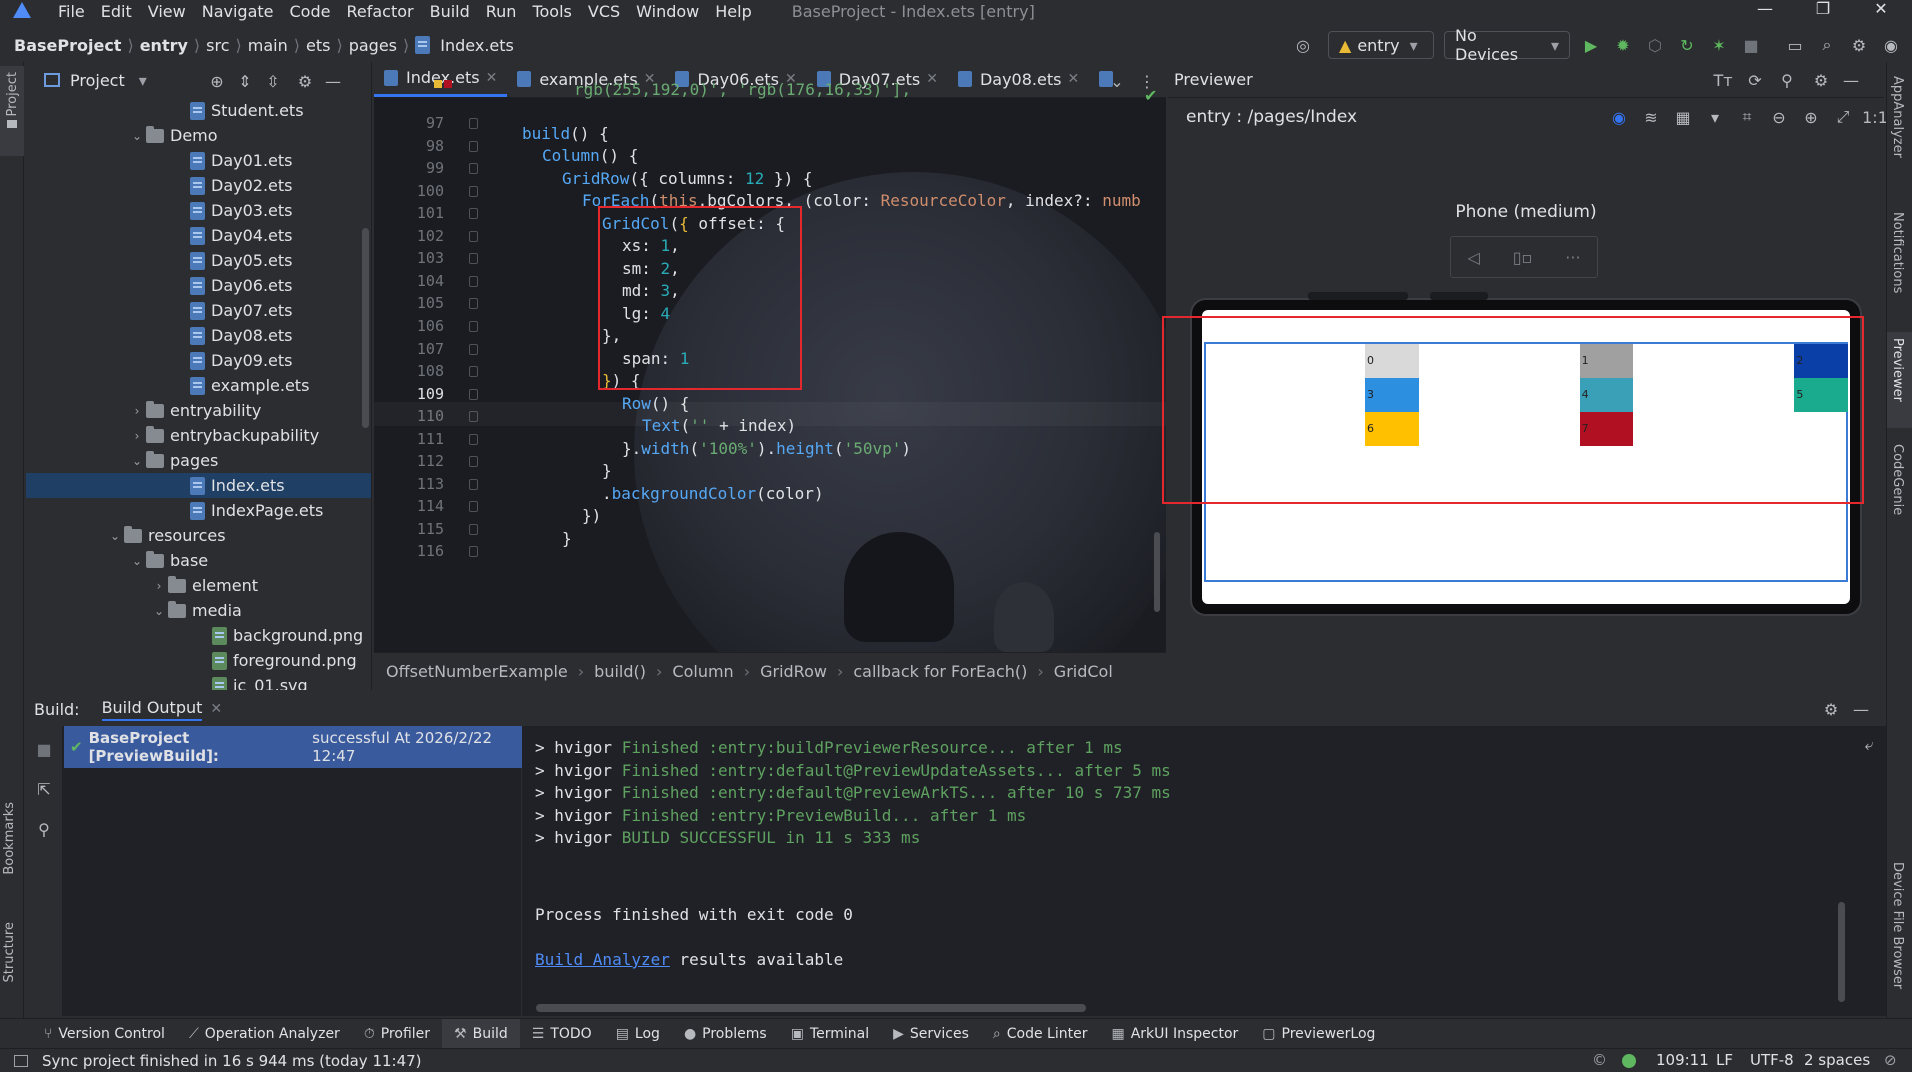 This screenshot has width=1912, height=1072. What do you see at coordinates (562, 1034) in the screenshot?
I see `tool-window-button: ☰ TODO` at bounding box center [562, 1034].